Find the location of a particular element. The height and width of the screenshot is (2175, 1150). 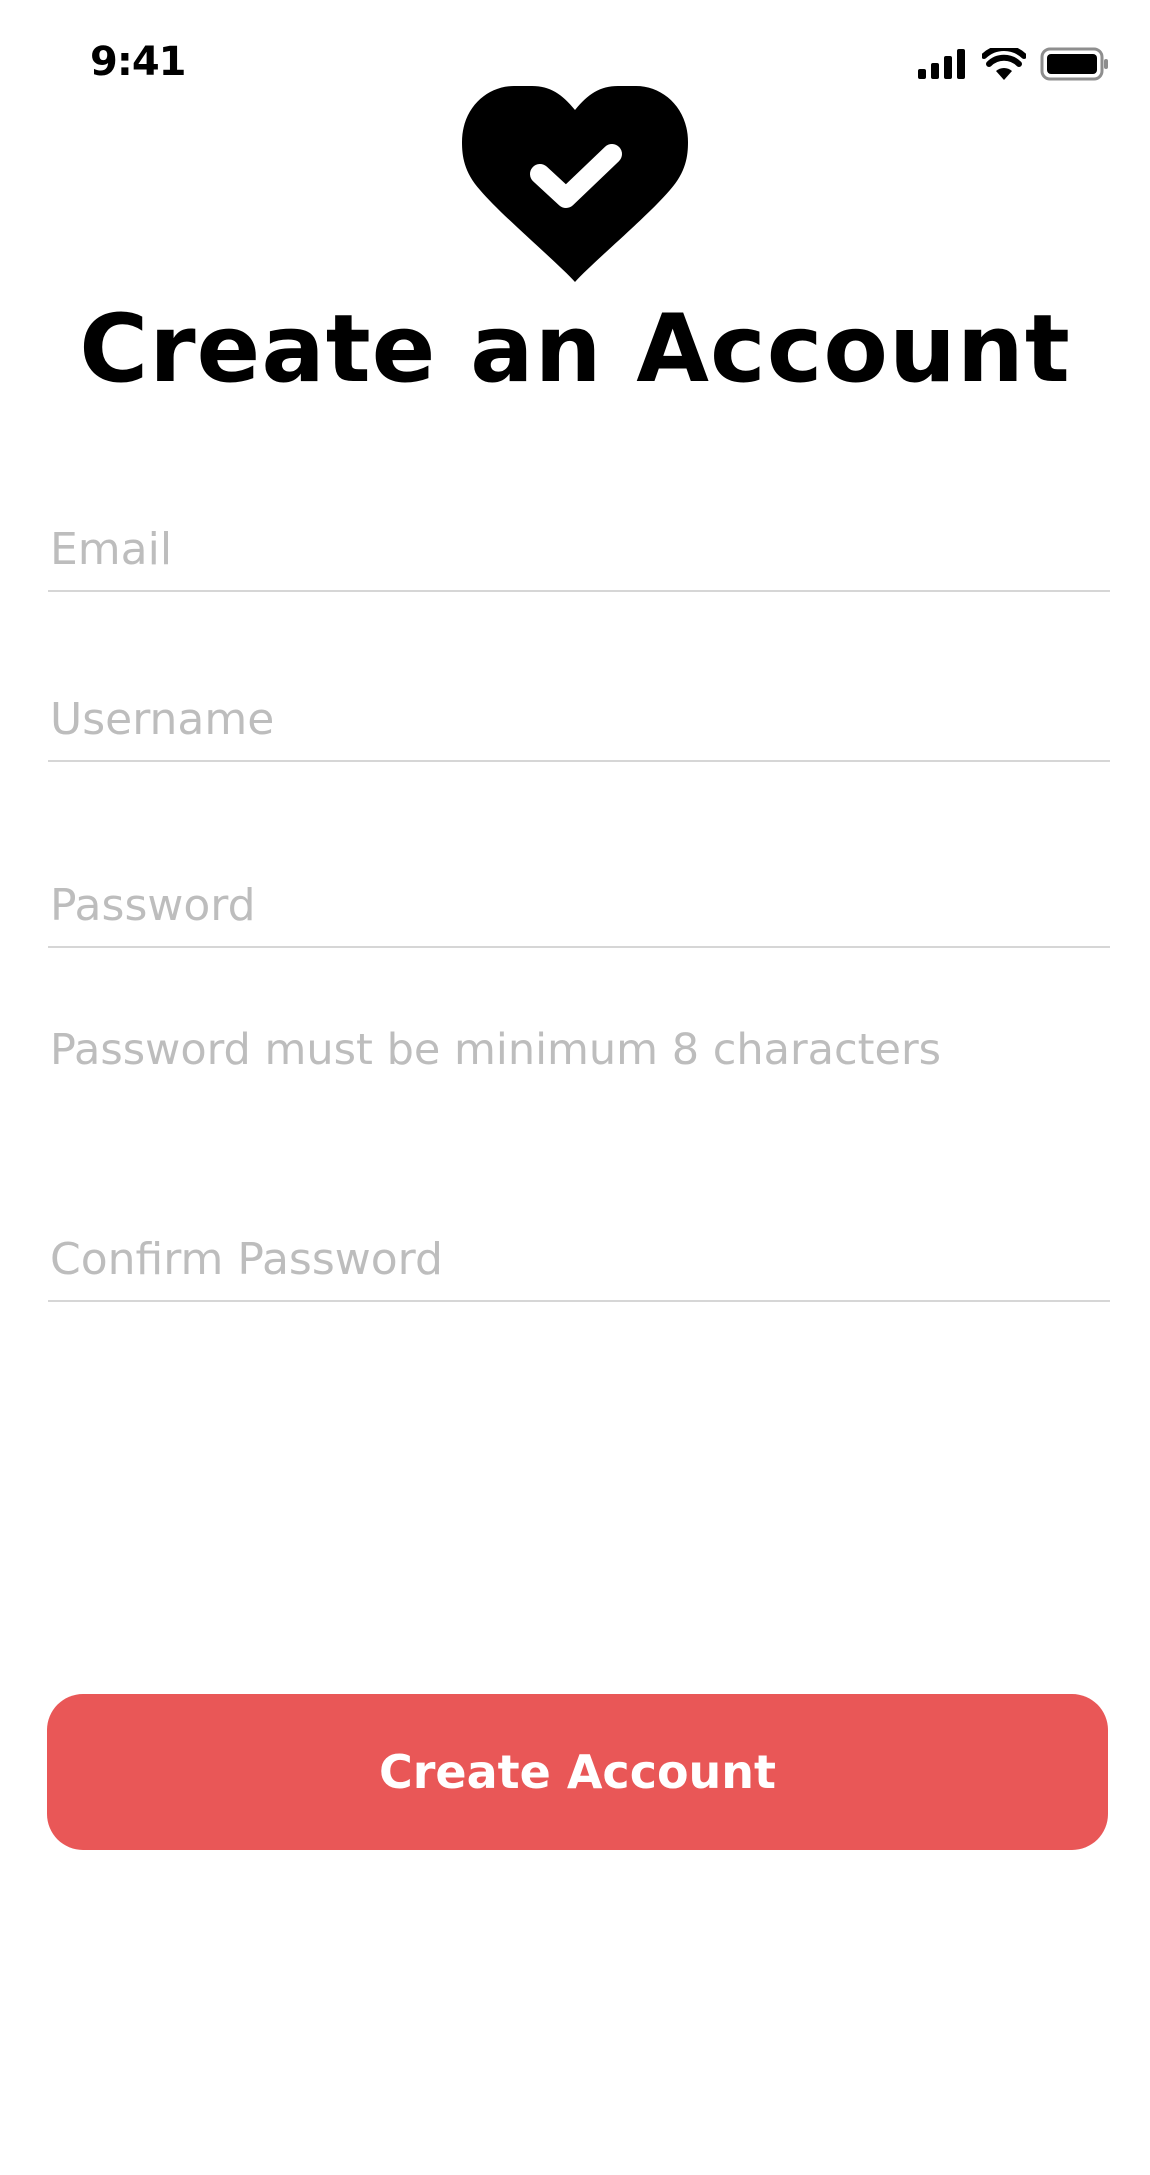

cellular-signal-icon is located at coordinates (941, 64).